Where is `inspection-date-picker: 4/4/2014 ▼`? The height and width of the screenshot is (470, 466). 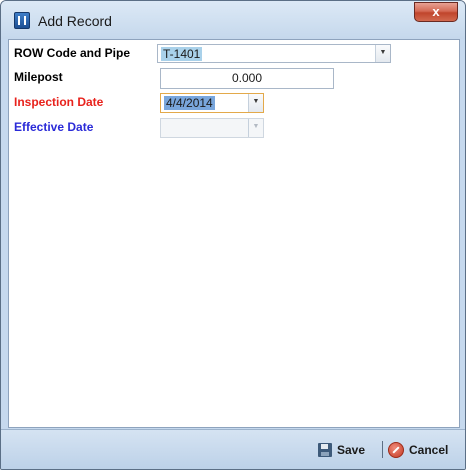 inspection-date-picker: 4/4/2014 ▼ is located at coordinates (212, 103).